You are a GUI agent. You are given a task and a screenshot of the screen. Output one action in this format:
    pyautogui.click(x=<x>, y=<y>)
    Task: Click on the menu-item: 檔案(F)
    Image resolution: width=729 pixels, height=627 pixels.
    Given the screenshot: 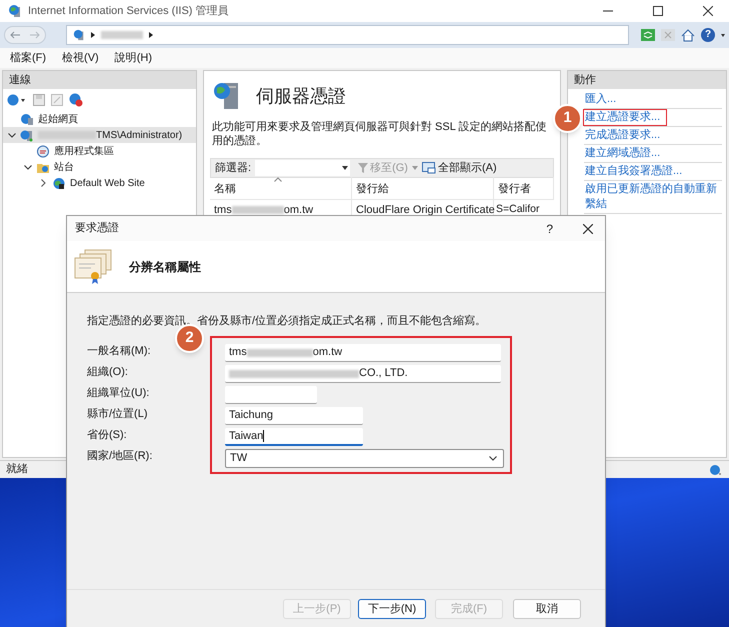 What is the action you would take?
    pyautogui.click(x=28, y=58)
    